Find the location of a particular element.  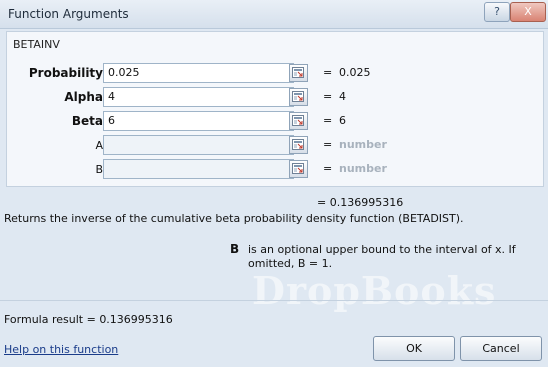

divider is located at coordinates (274, 300).